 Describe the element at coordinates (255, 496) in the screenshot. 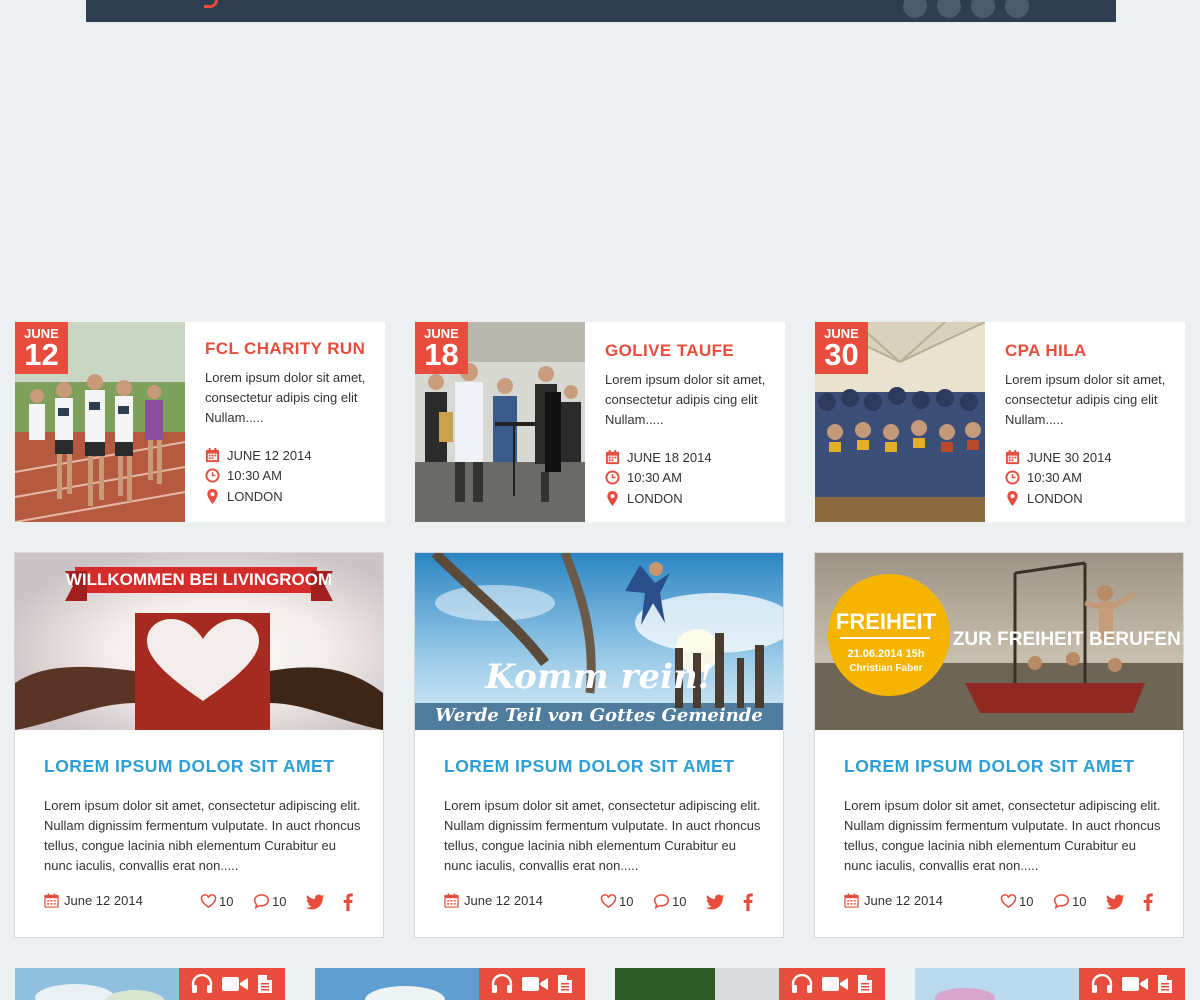

I see `event-location: LONDON` at that location.